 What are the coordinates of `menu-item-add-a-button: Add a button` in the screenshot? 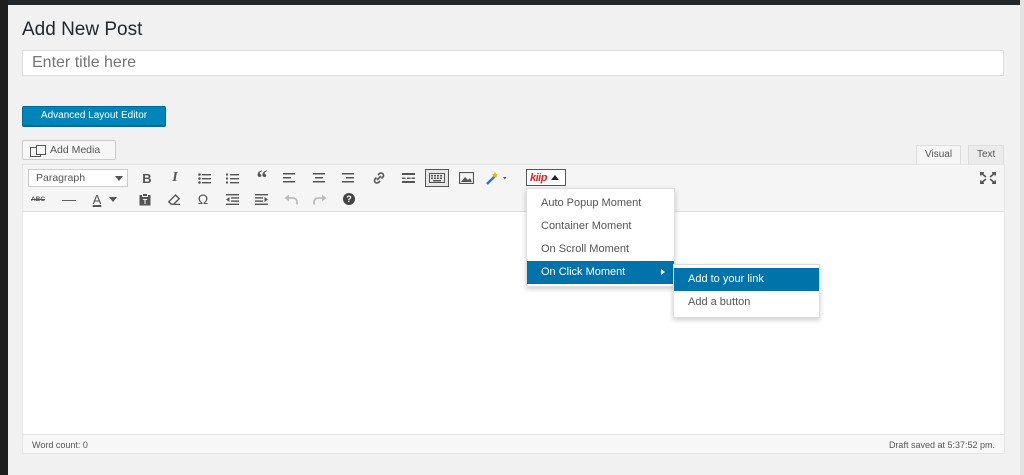 It's located at (746, 302).